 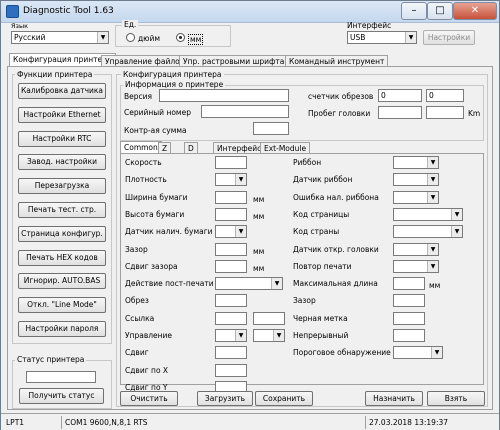 I want to click on setting-label: Сдвиг, so click(x=137, y=353).